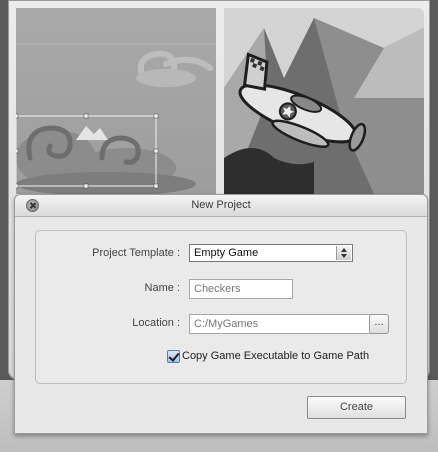  Describe the element at coordinates (356, 407) in the screenshot. I see `create-button: Create` at that location.